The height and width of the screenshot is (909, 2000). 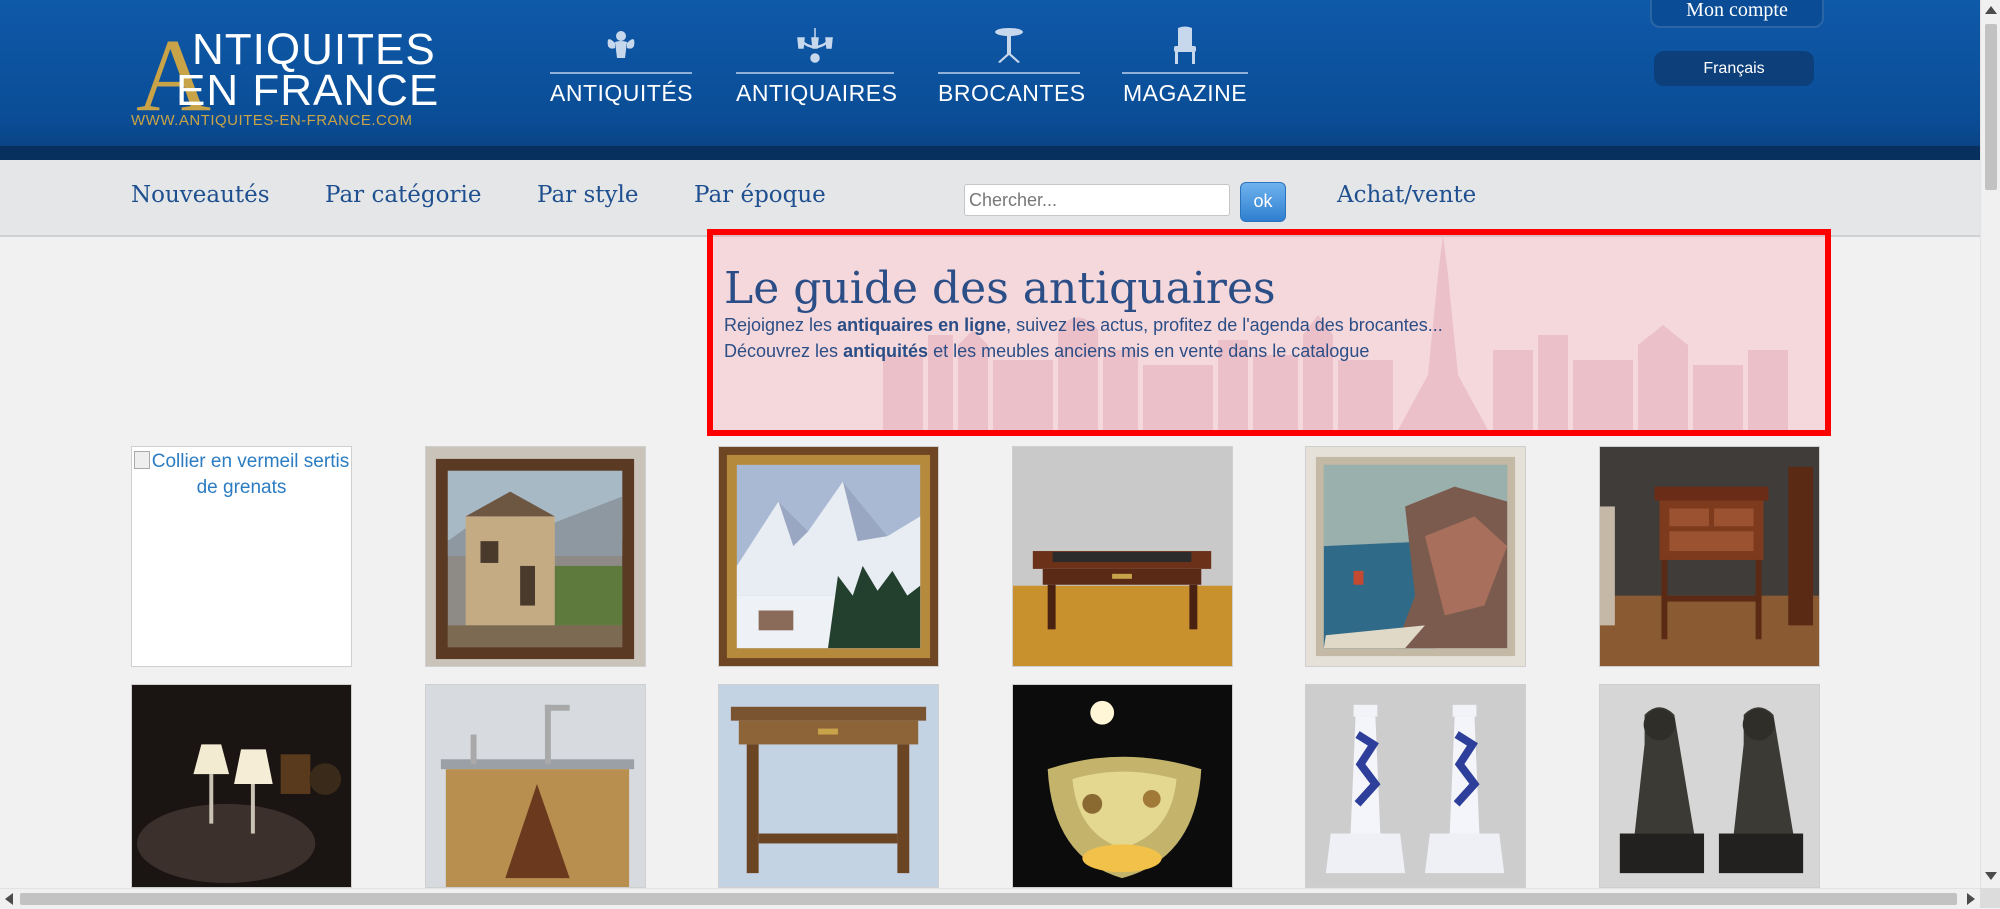 I want to click on oak-bar-cabinet-image, so click(x=535, y=786).